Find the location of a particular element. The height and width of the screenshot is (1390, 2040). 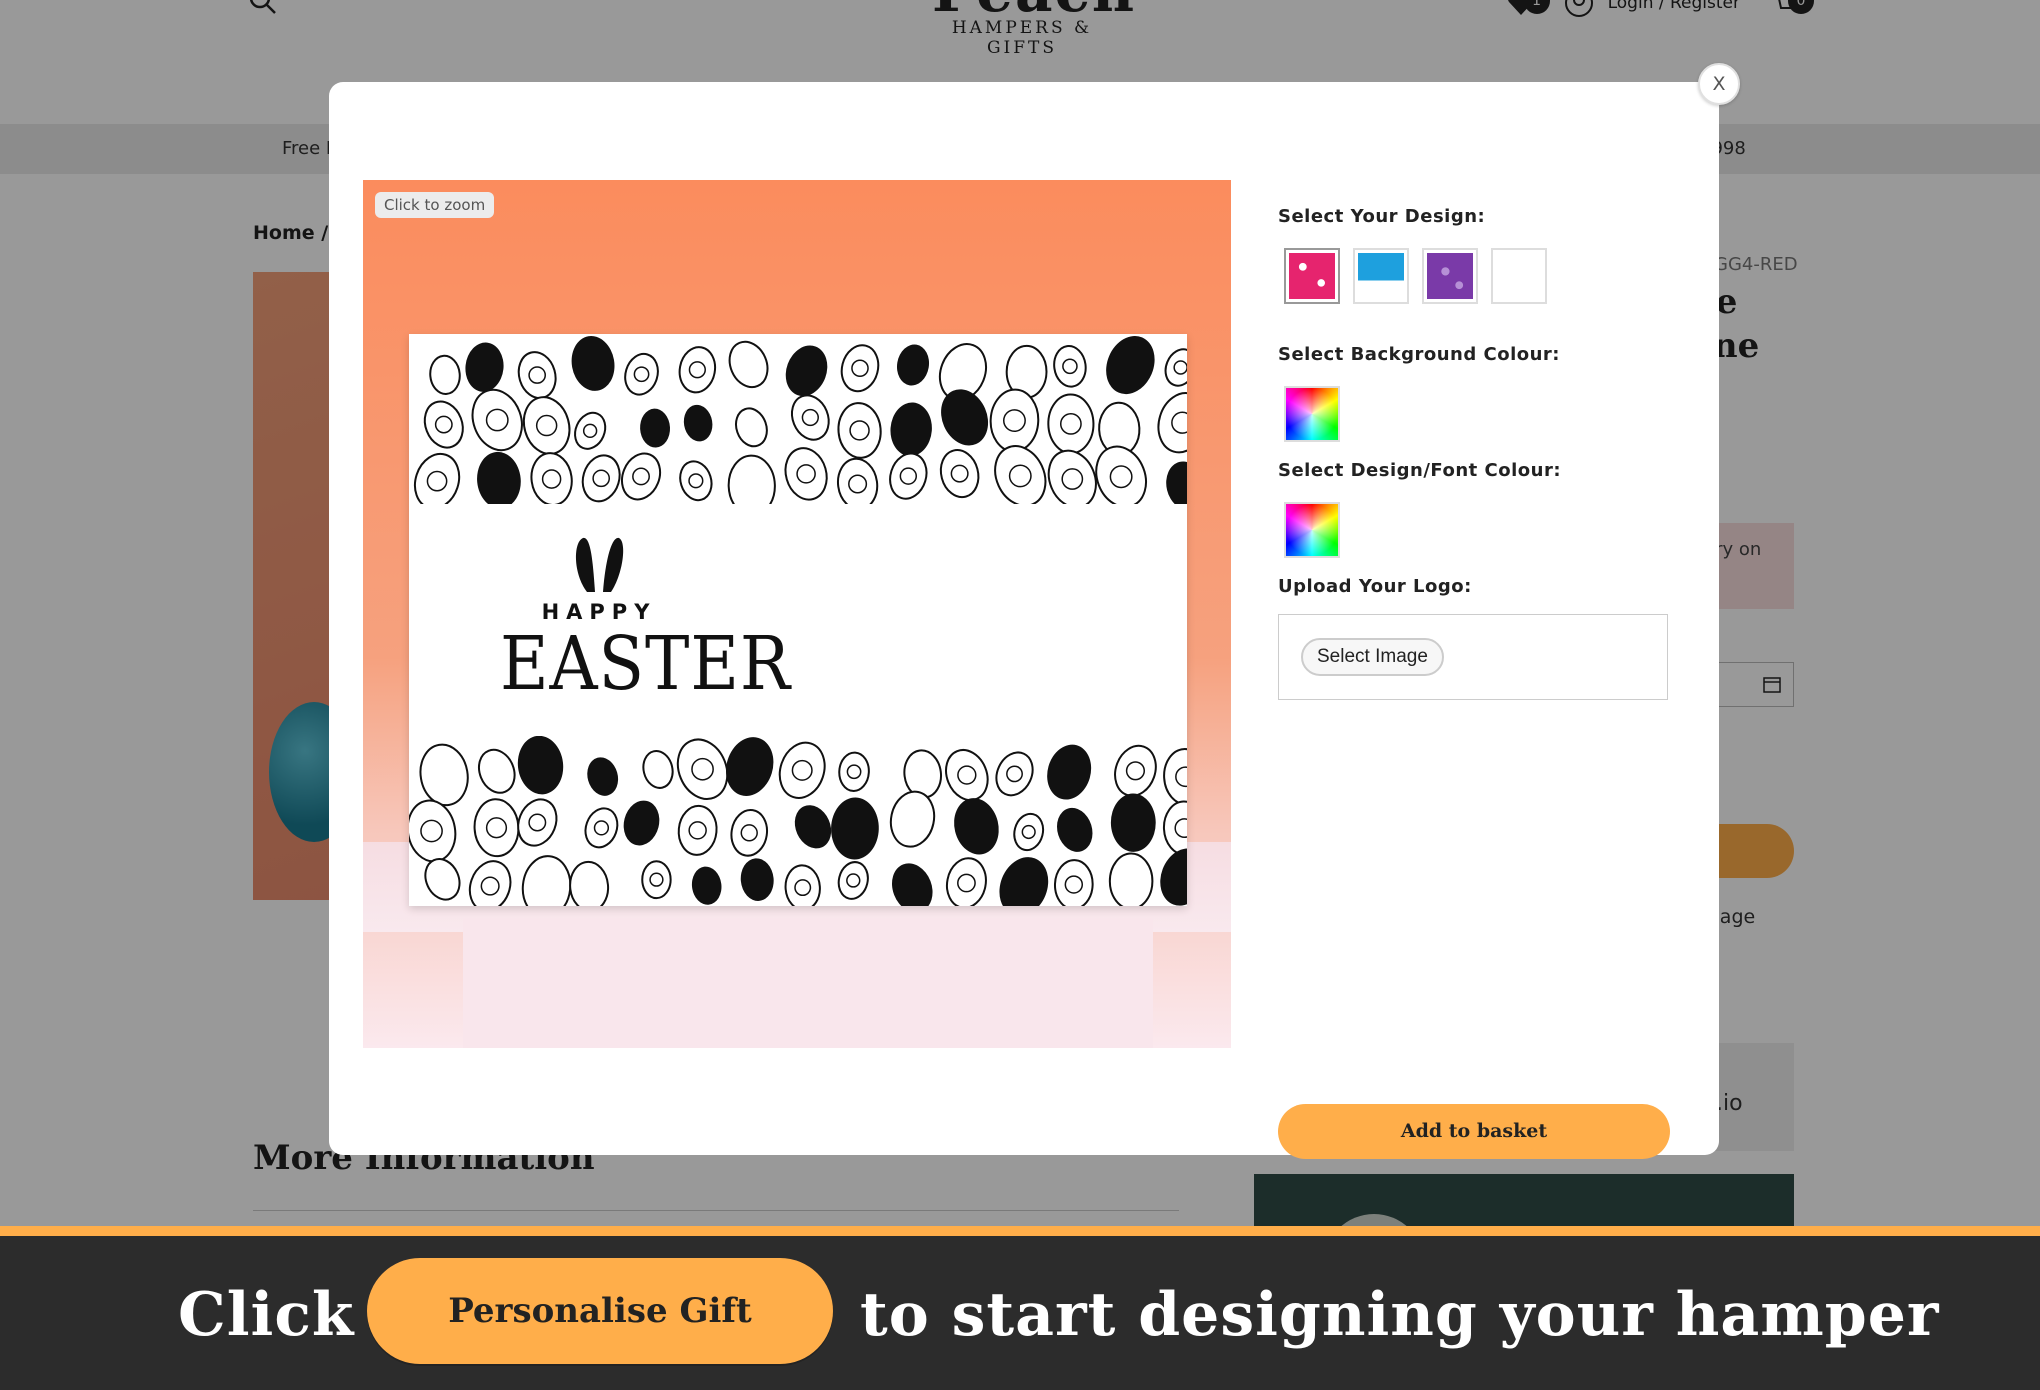

select-image-button: Select Image is located at coordinates (1372, 657).